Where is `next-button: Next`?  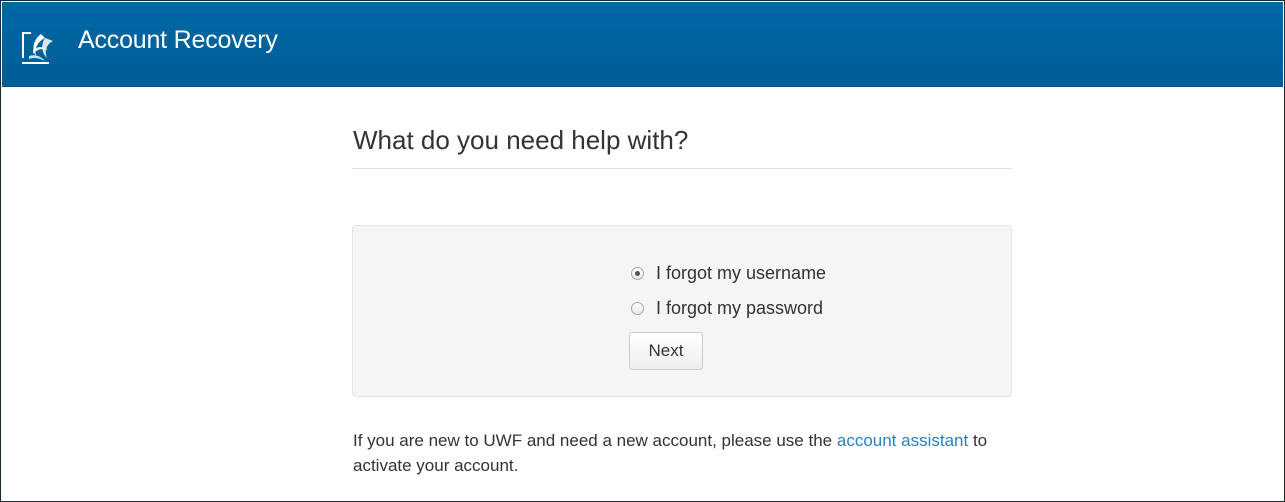
next-button: Next is located at coordinates (666, 351).